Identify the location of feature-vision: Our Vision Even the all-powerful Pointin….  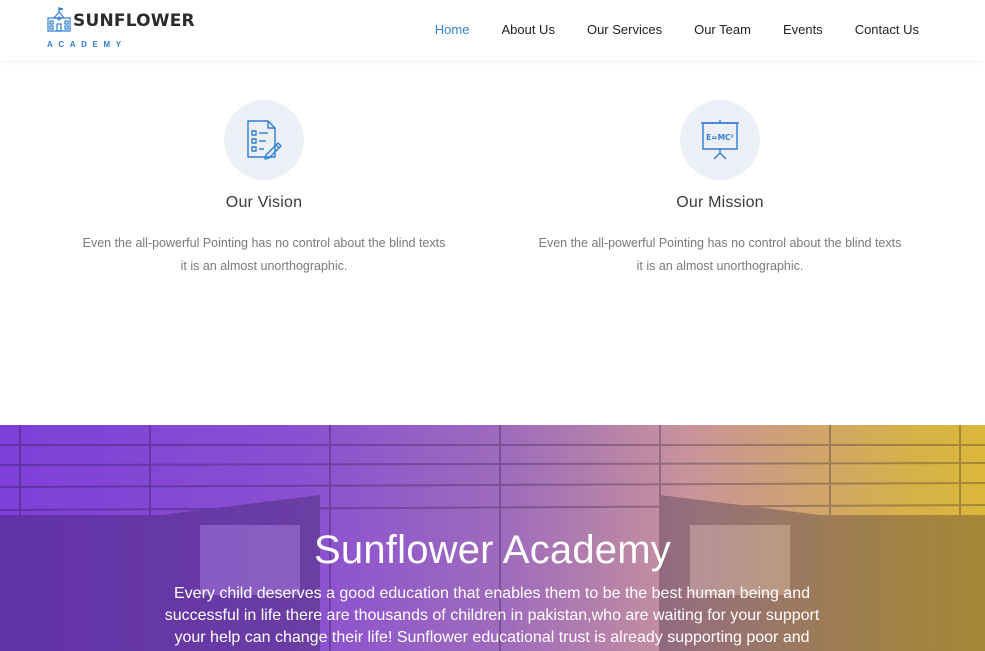
(264, 189).